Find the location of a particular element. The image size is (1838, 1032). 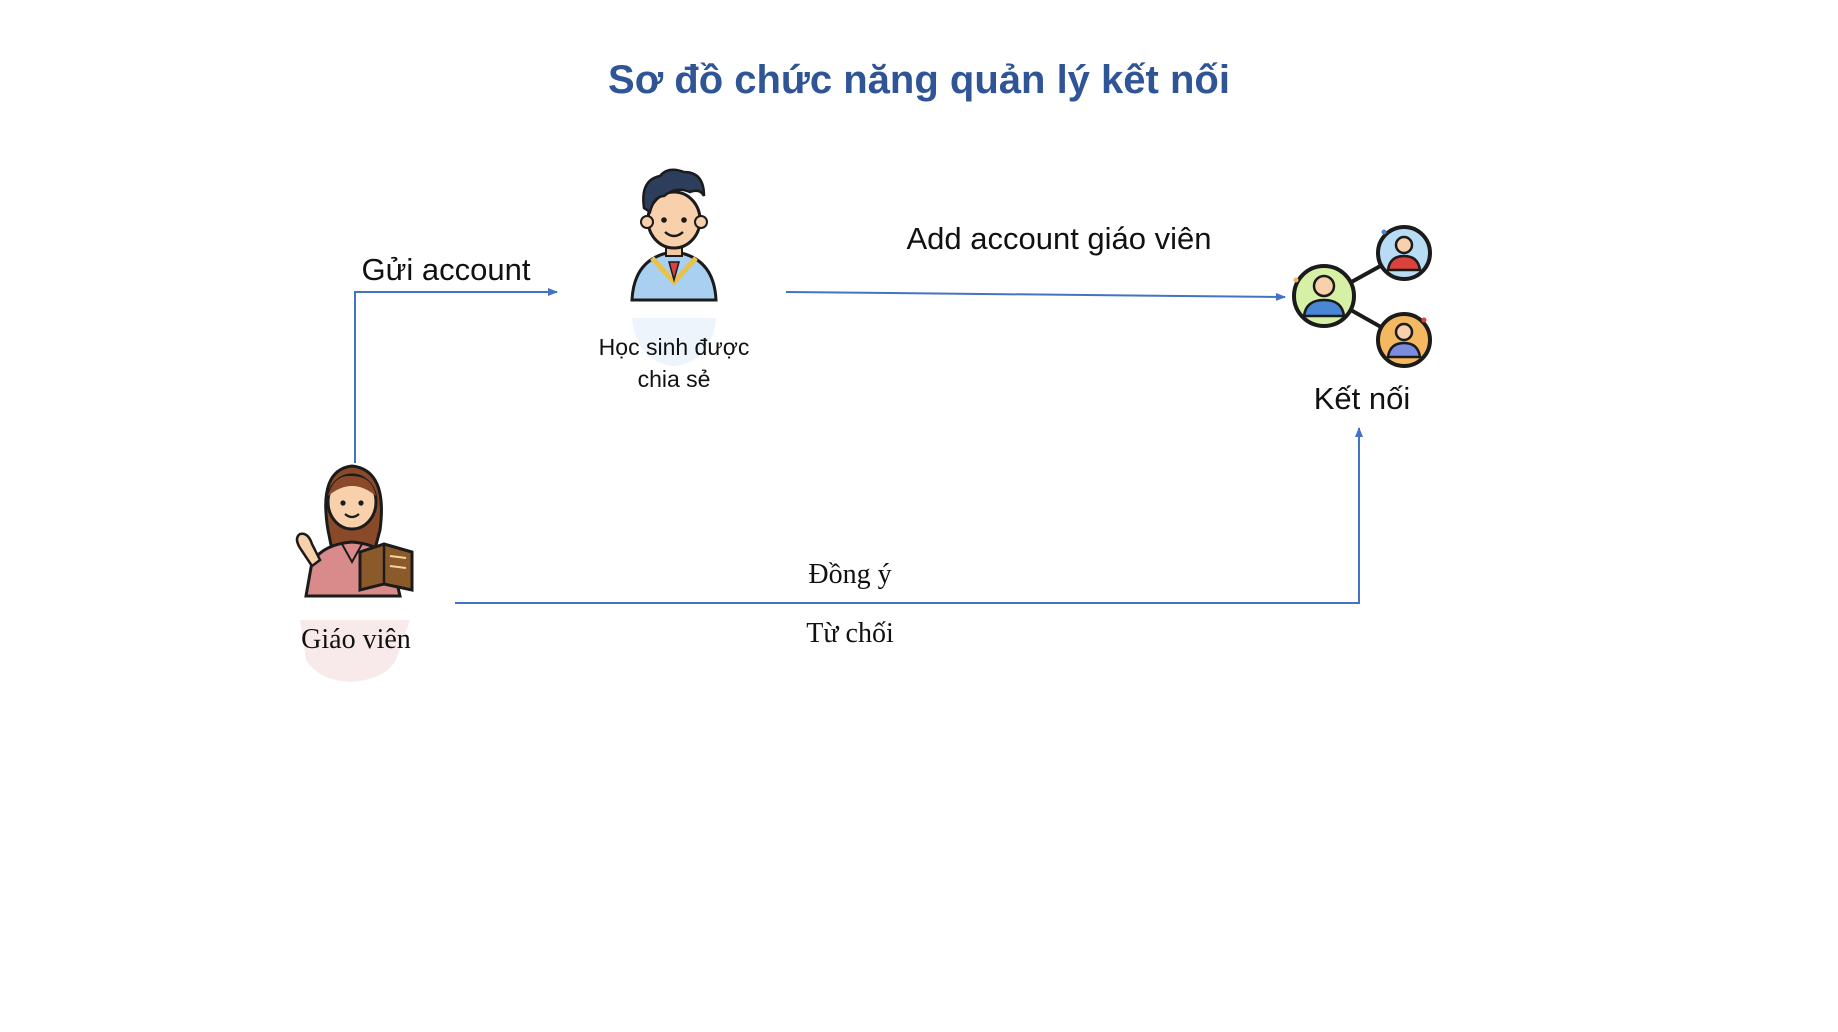

student-label-line1: Học sinh được is located at coordinates (674, 347).